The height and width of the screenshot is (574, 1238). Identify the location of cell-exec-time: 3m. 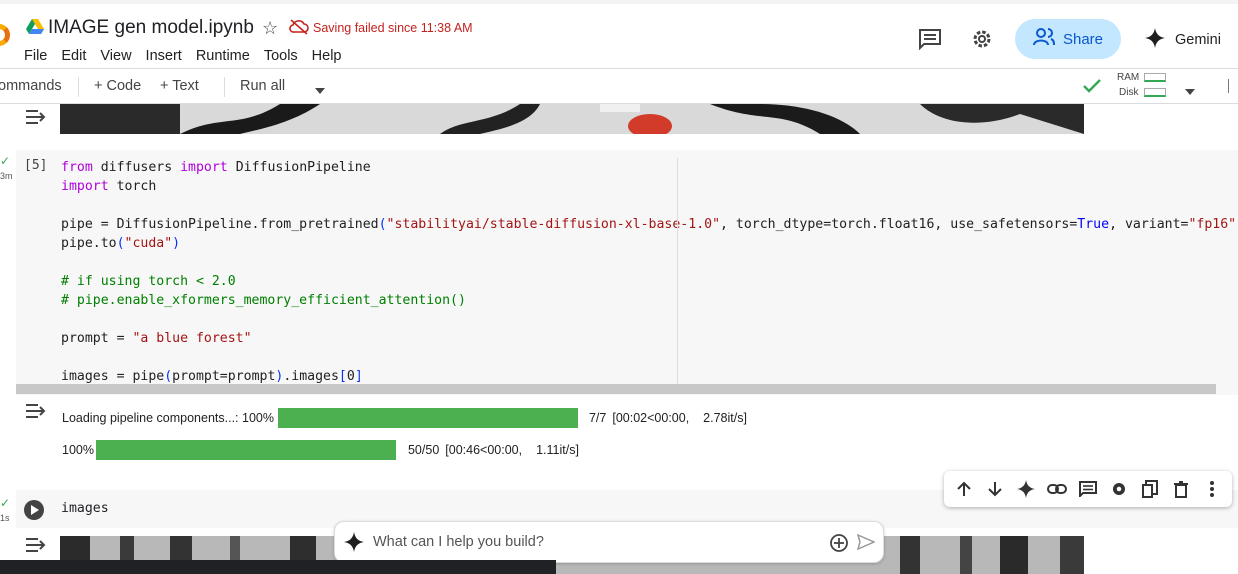
(6, 176).